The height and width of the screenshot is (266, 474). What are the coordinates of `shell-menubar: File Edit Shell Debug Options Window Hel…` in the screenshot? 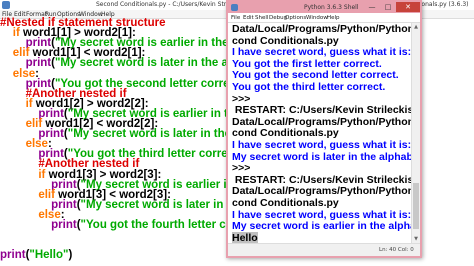 It's located at (324, 18).